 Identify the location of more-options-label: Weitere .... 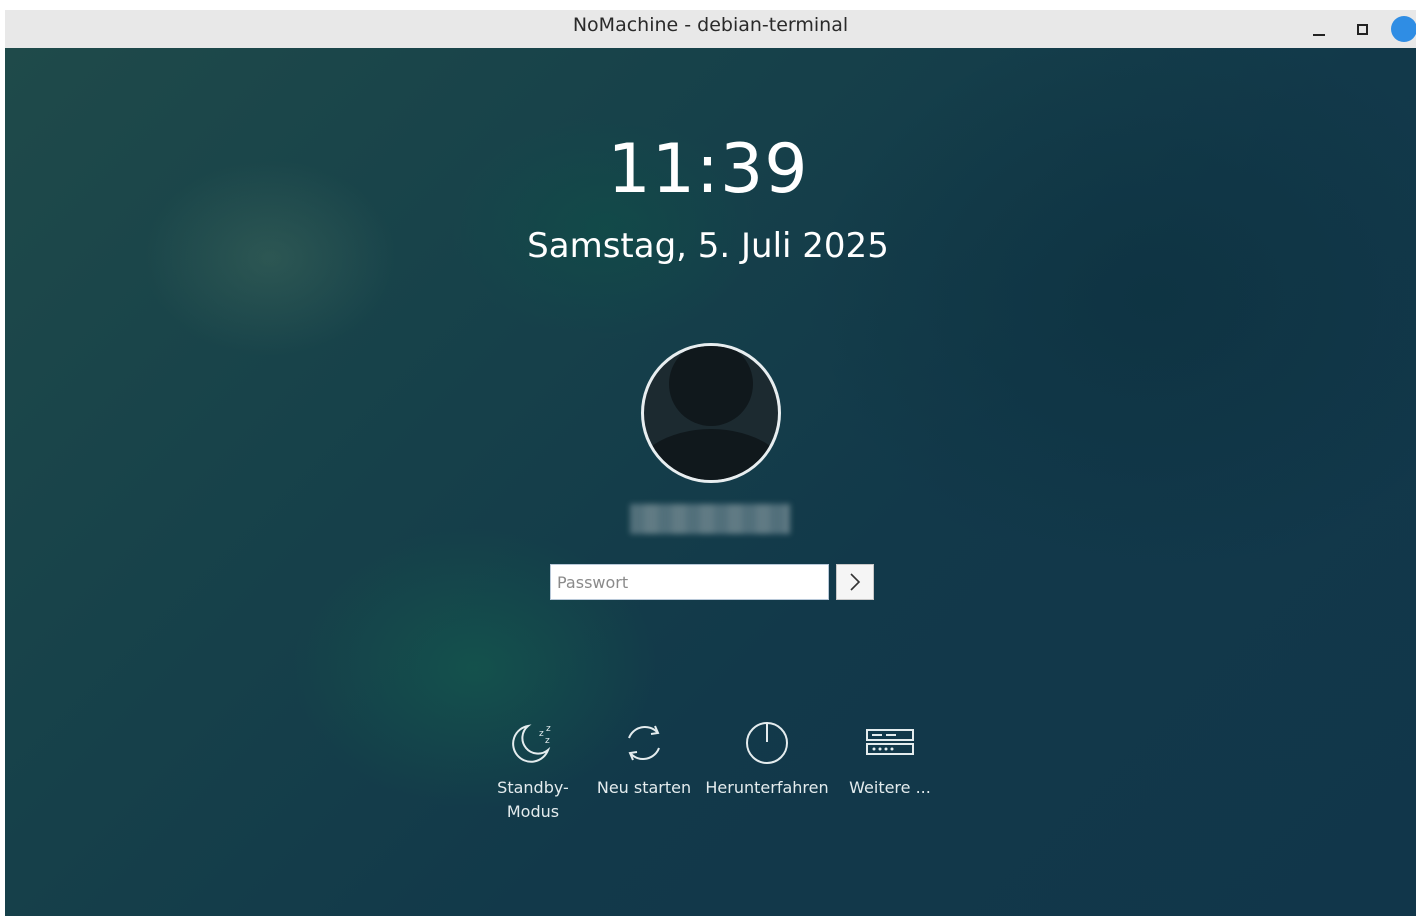
(890, 787).